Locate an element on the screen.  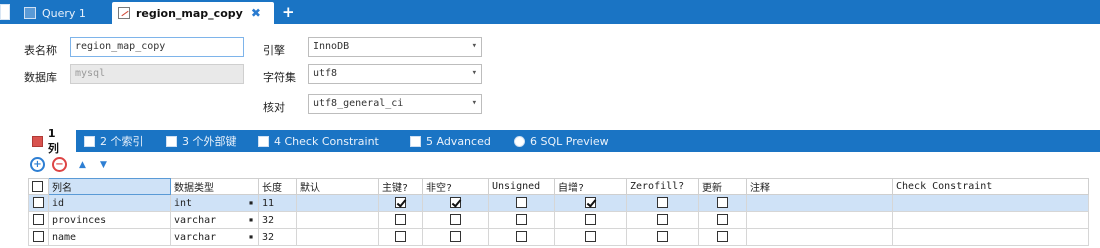
cell-length: 11 is located at coordinates (277, 203).